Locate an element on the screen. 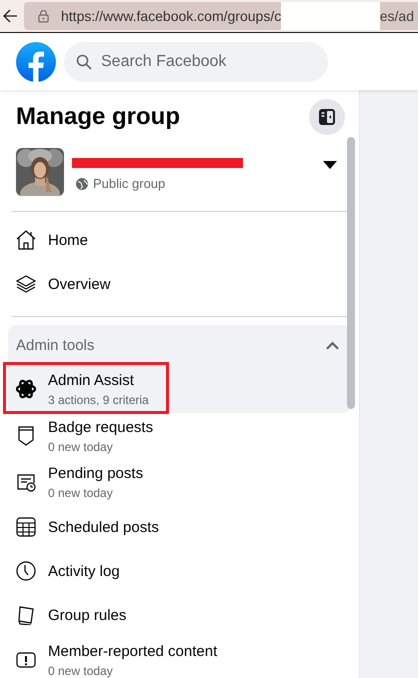 The width and height of the screenshot is (418, 678). facebook-logo-icon is located at coordinates (36, 62).